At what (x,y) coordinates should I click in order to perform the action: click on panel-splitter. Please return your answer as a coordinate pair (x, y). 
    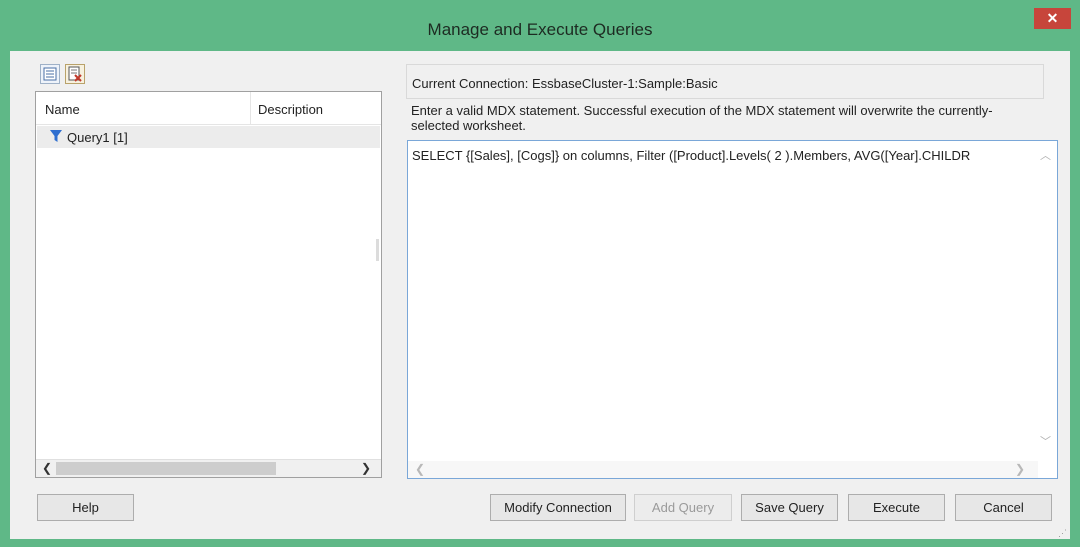
    Looking at the image, I should click on (377, 250).